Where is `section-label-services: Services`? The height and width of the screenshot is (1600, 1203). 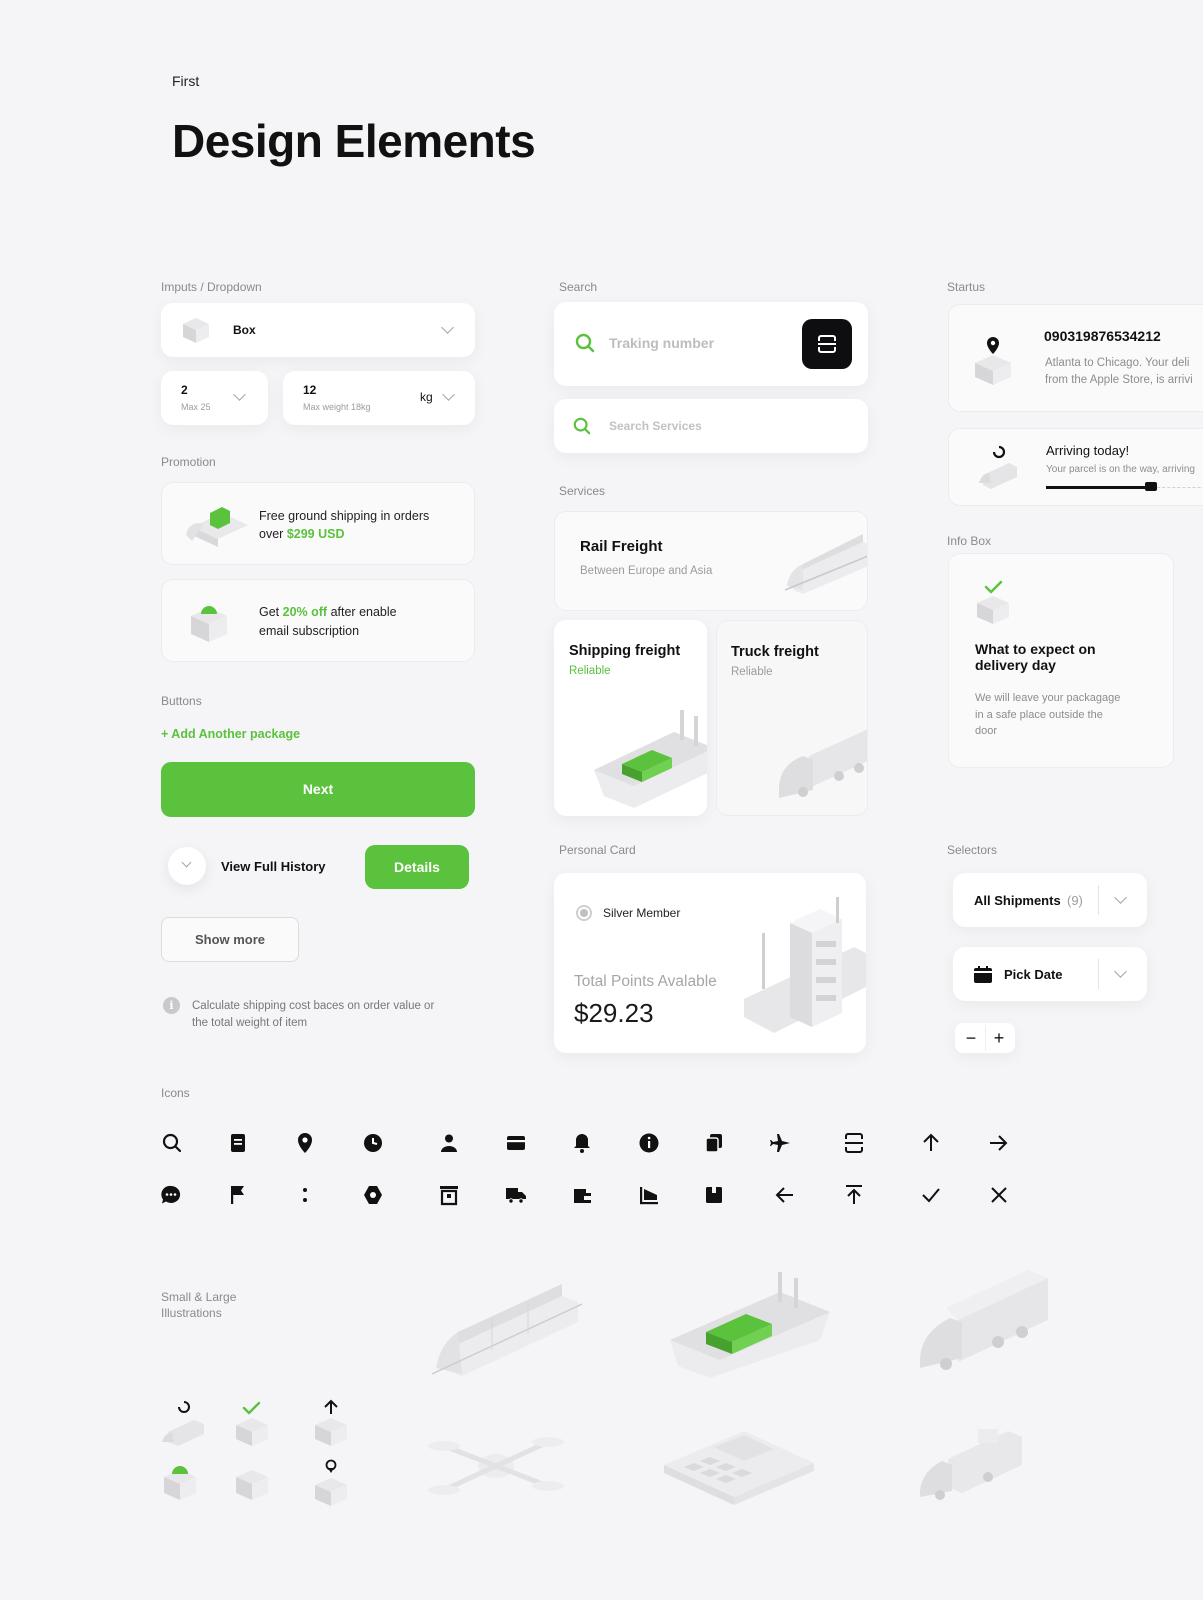 section-label-services: Services is located at coordinates (582, 491).